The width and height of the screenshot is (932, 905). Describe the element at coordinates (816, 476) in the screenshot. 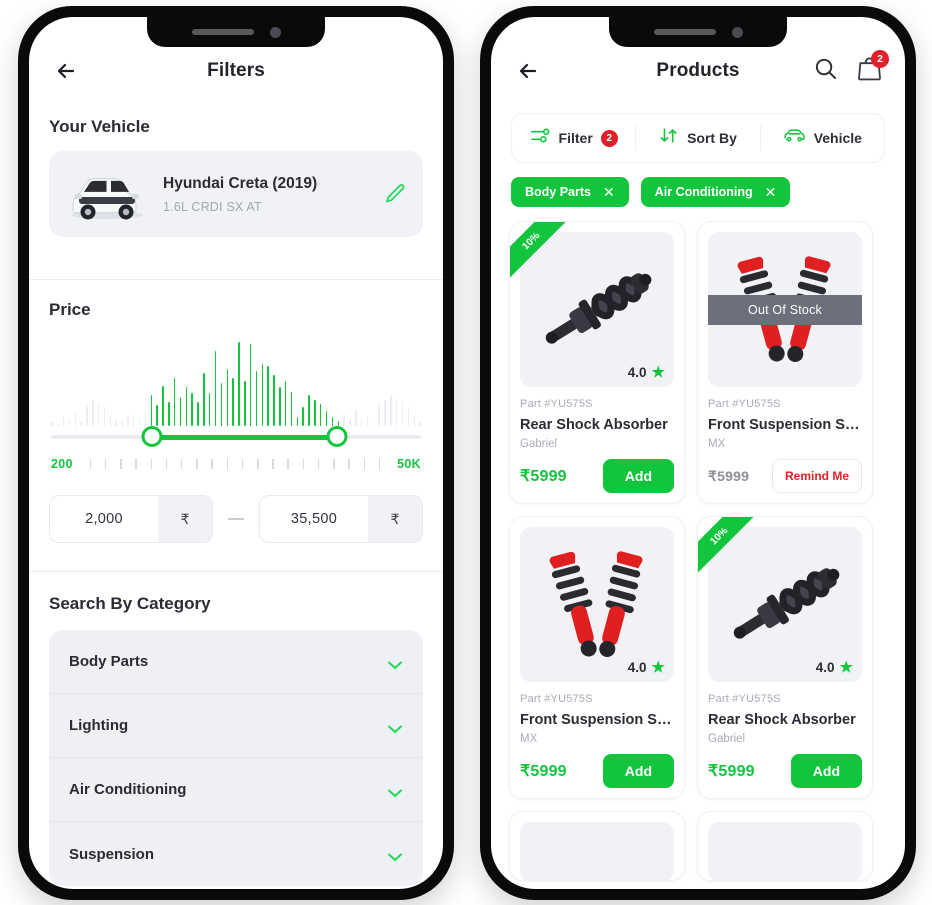

I see `remind-me-button: Remind Me` at that location.